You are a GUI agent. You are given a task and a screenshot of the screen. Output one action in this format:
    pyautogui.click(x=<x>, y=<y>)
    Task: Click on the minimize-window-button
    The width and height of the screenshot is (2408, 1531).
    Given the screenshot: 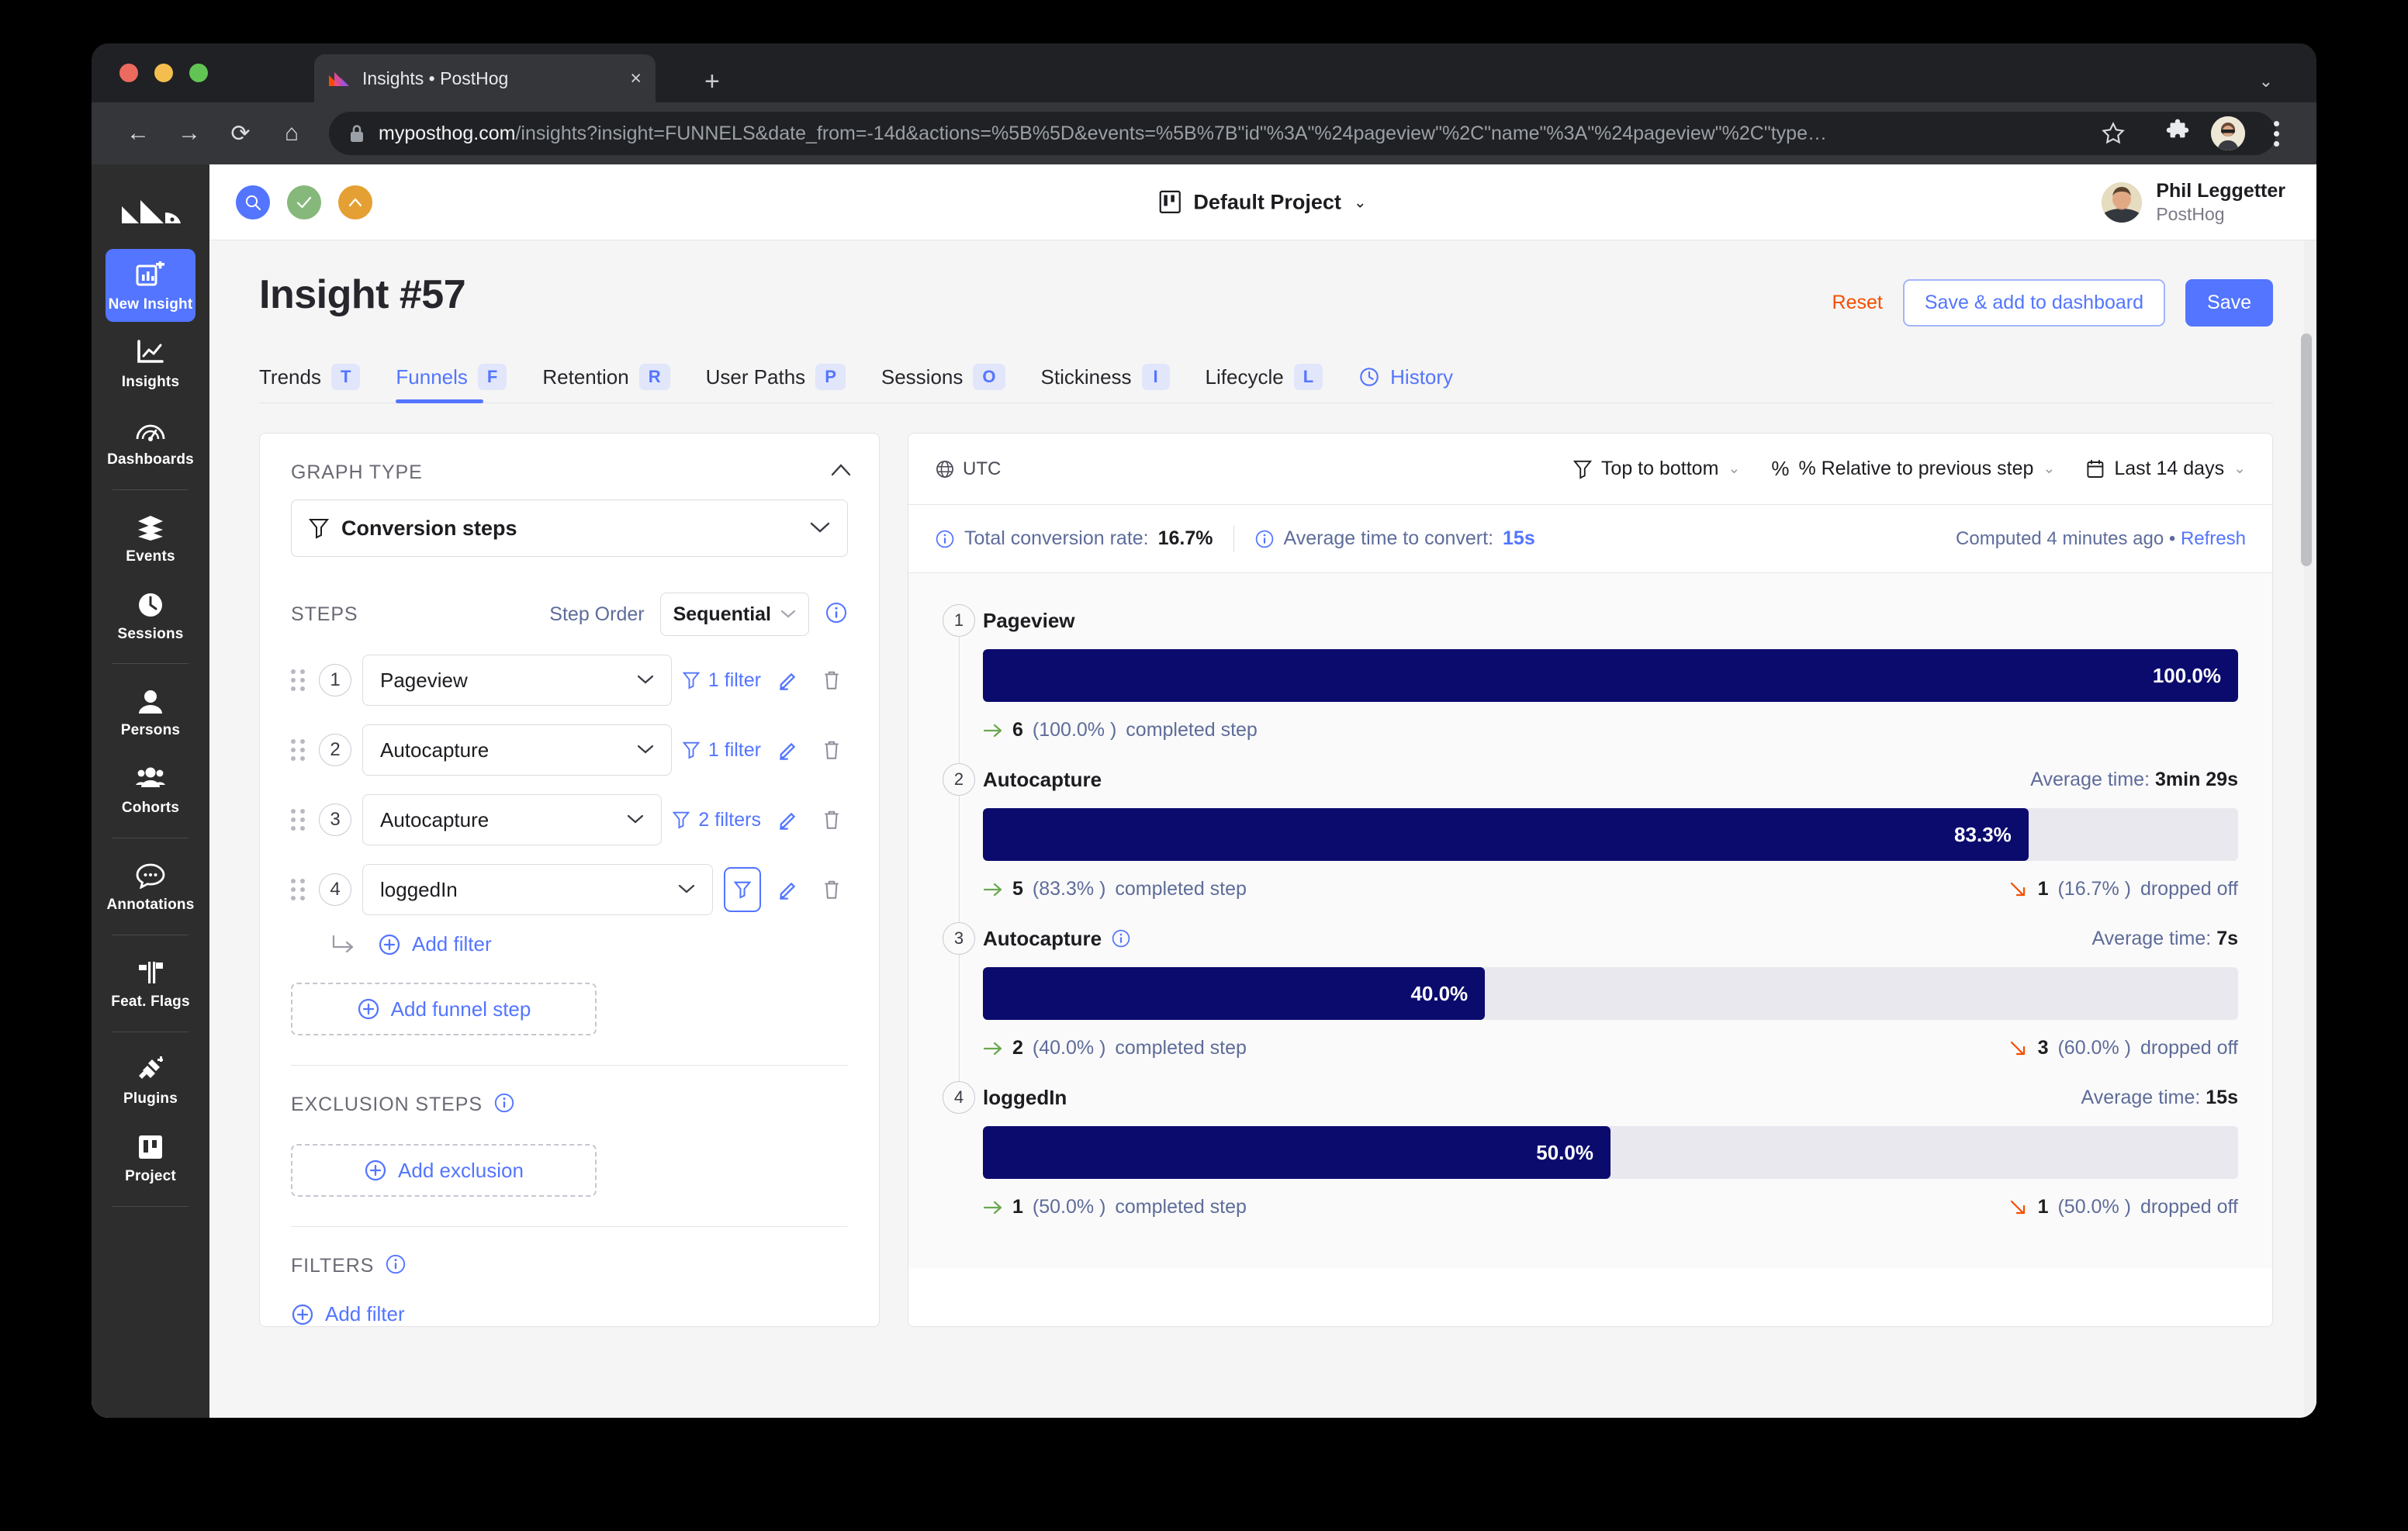 What is the action you would take?
    pyautogui.click(x=163, y=73)
    